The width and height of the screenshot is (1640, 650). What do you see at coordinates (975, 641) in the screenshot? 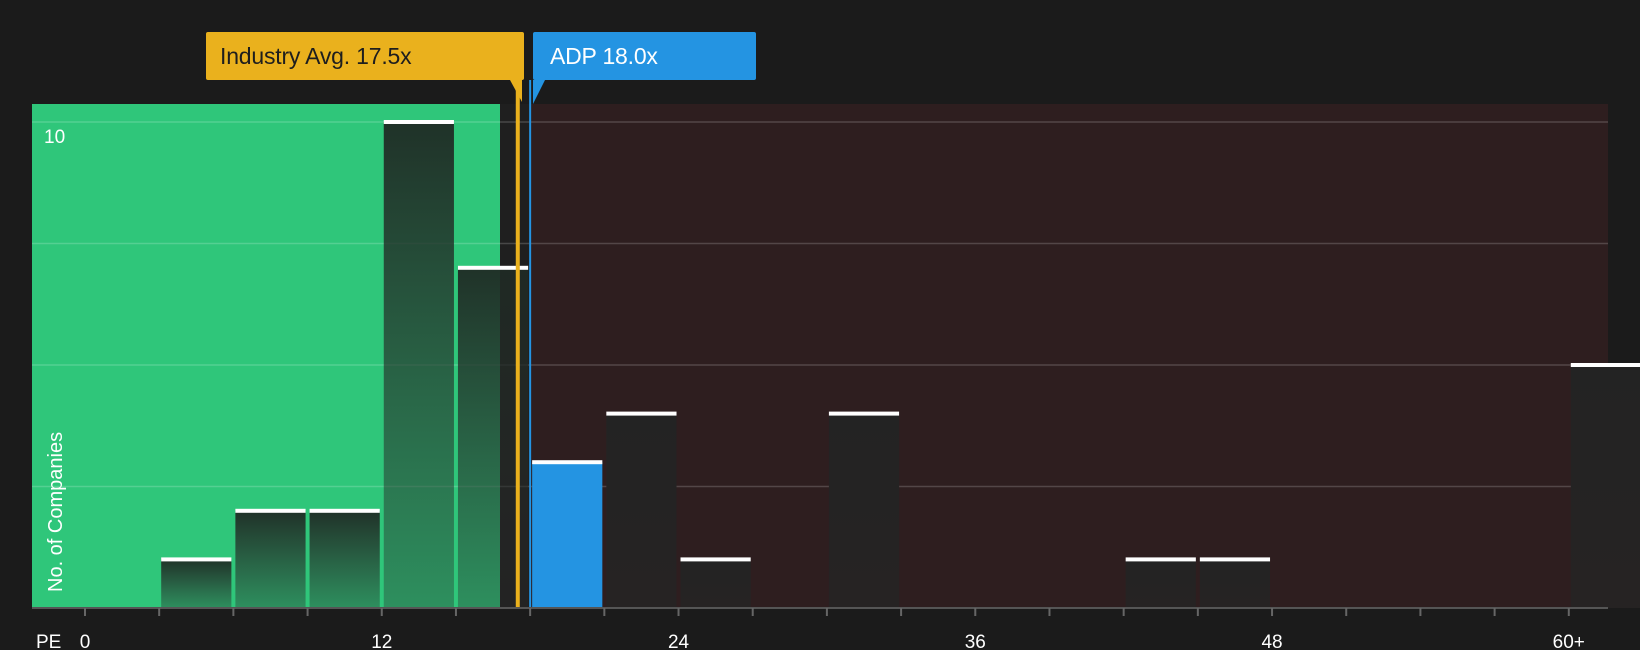
I see `x-tick-label: 36` at bounding box center [975, 641].